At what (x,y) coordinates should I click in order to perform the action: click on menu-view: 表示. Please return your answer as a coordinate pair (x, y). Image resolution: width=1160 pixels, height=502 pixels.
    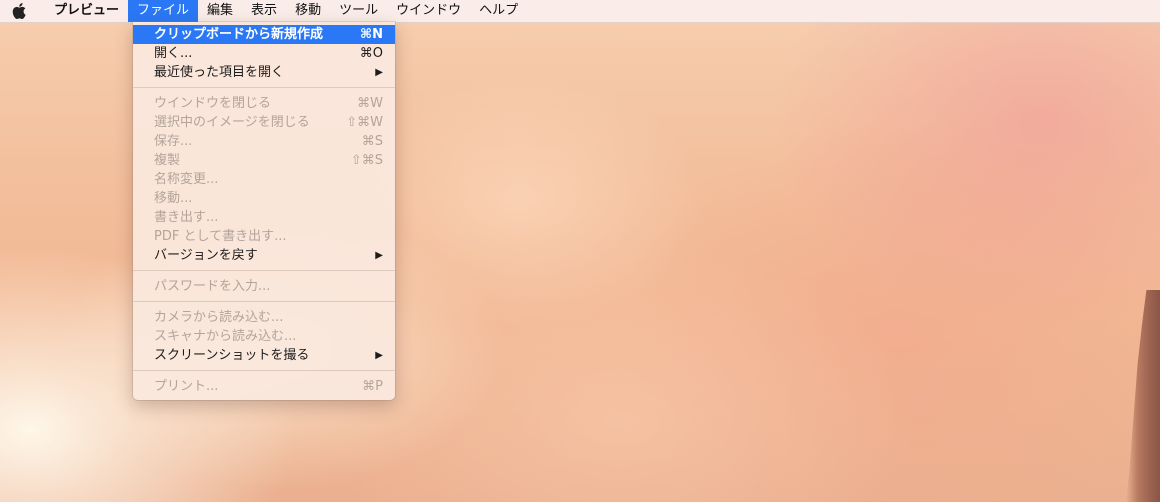
    Looking at the image, I should click on (264, 11).